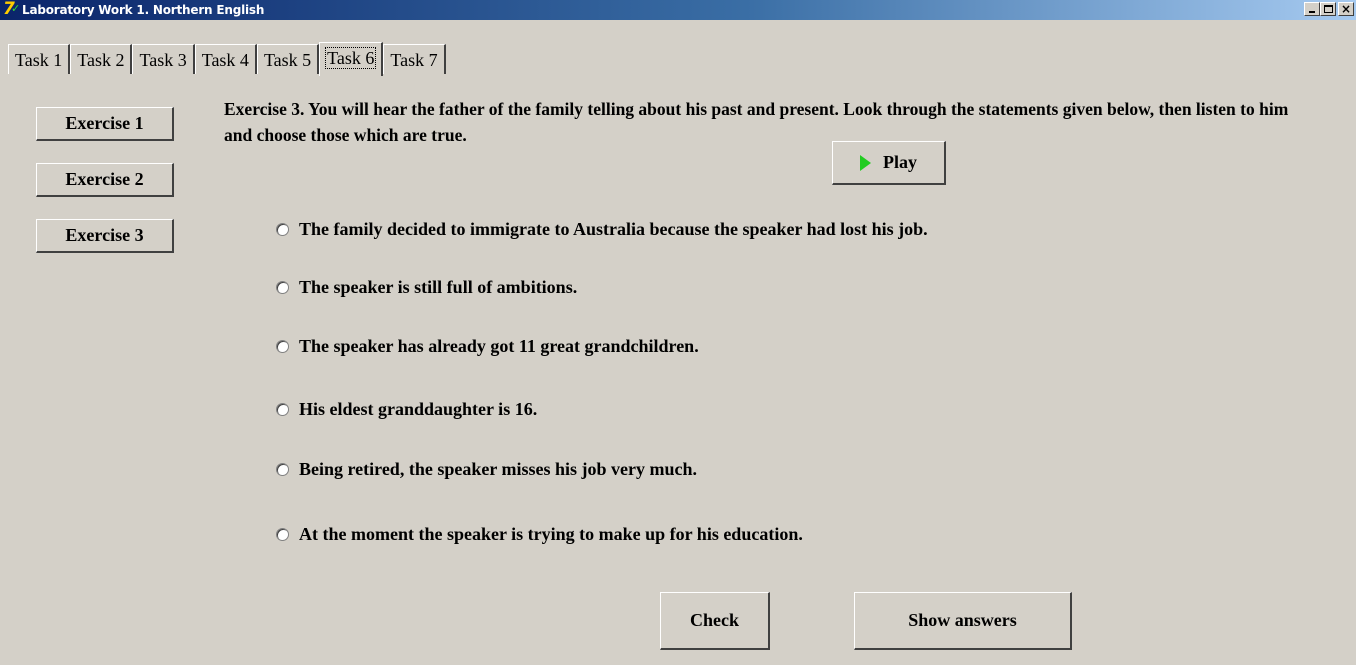 This screenshot has height=665, width=1356. What do you see at coordinates (438, 287) in the screenshot?
I see `statement-text: The speaker is still full of ambitions.` at bounding box center [438, 287].